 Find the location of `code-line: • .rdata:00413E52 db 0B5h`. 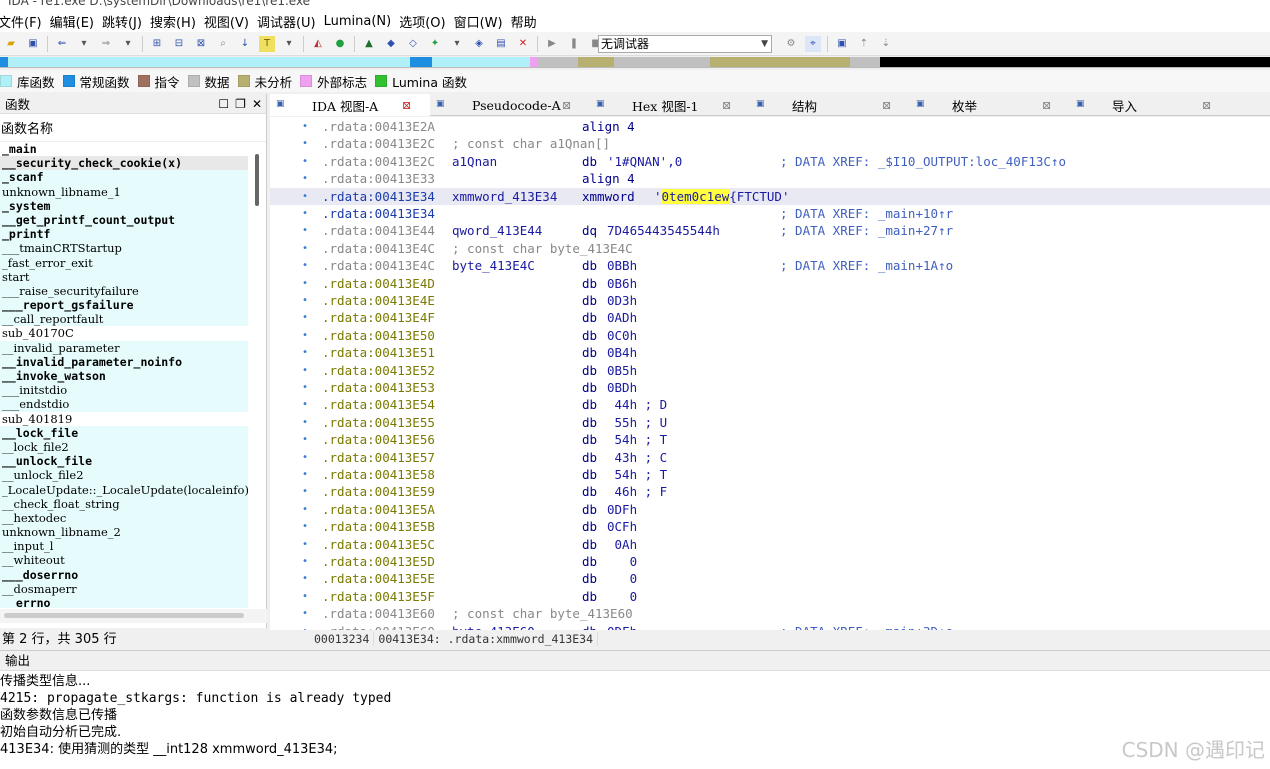

code-line: • .rdata:00413E52 db 0B5h is located at coordinates (770, 370).